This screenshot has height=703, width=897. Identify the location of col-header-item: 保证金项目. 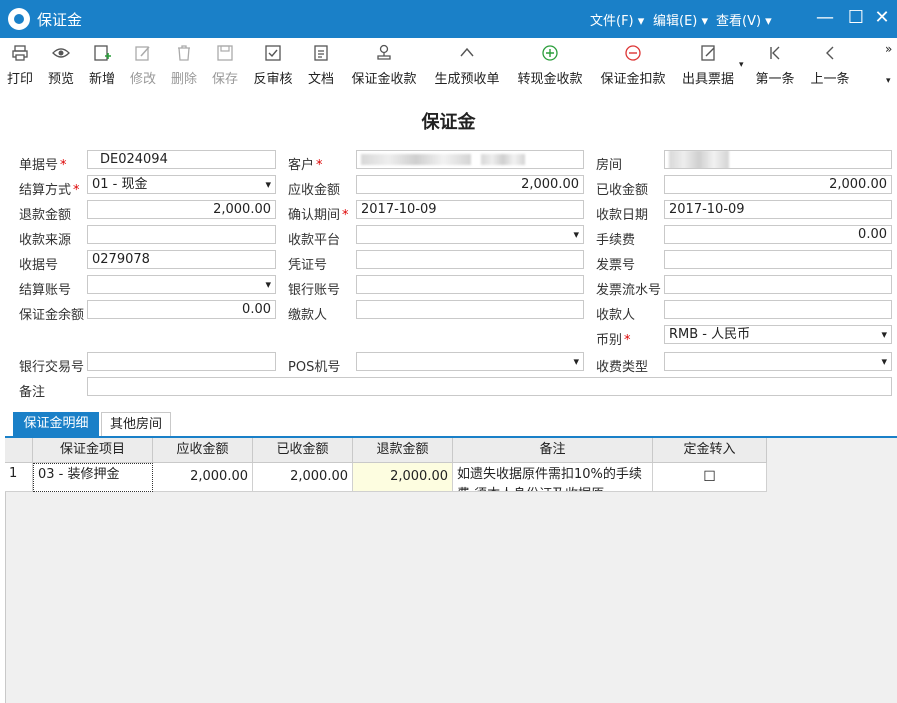
(93, 450).